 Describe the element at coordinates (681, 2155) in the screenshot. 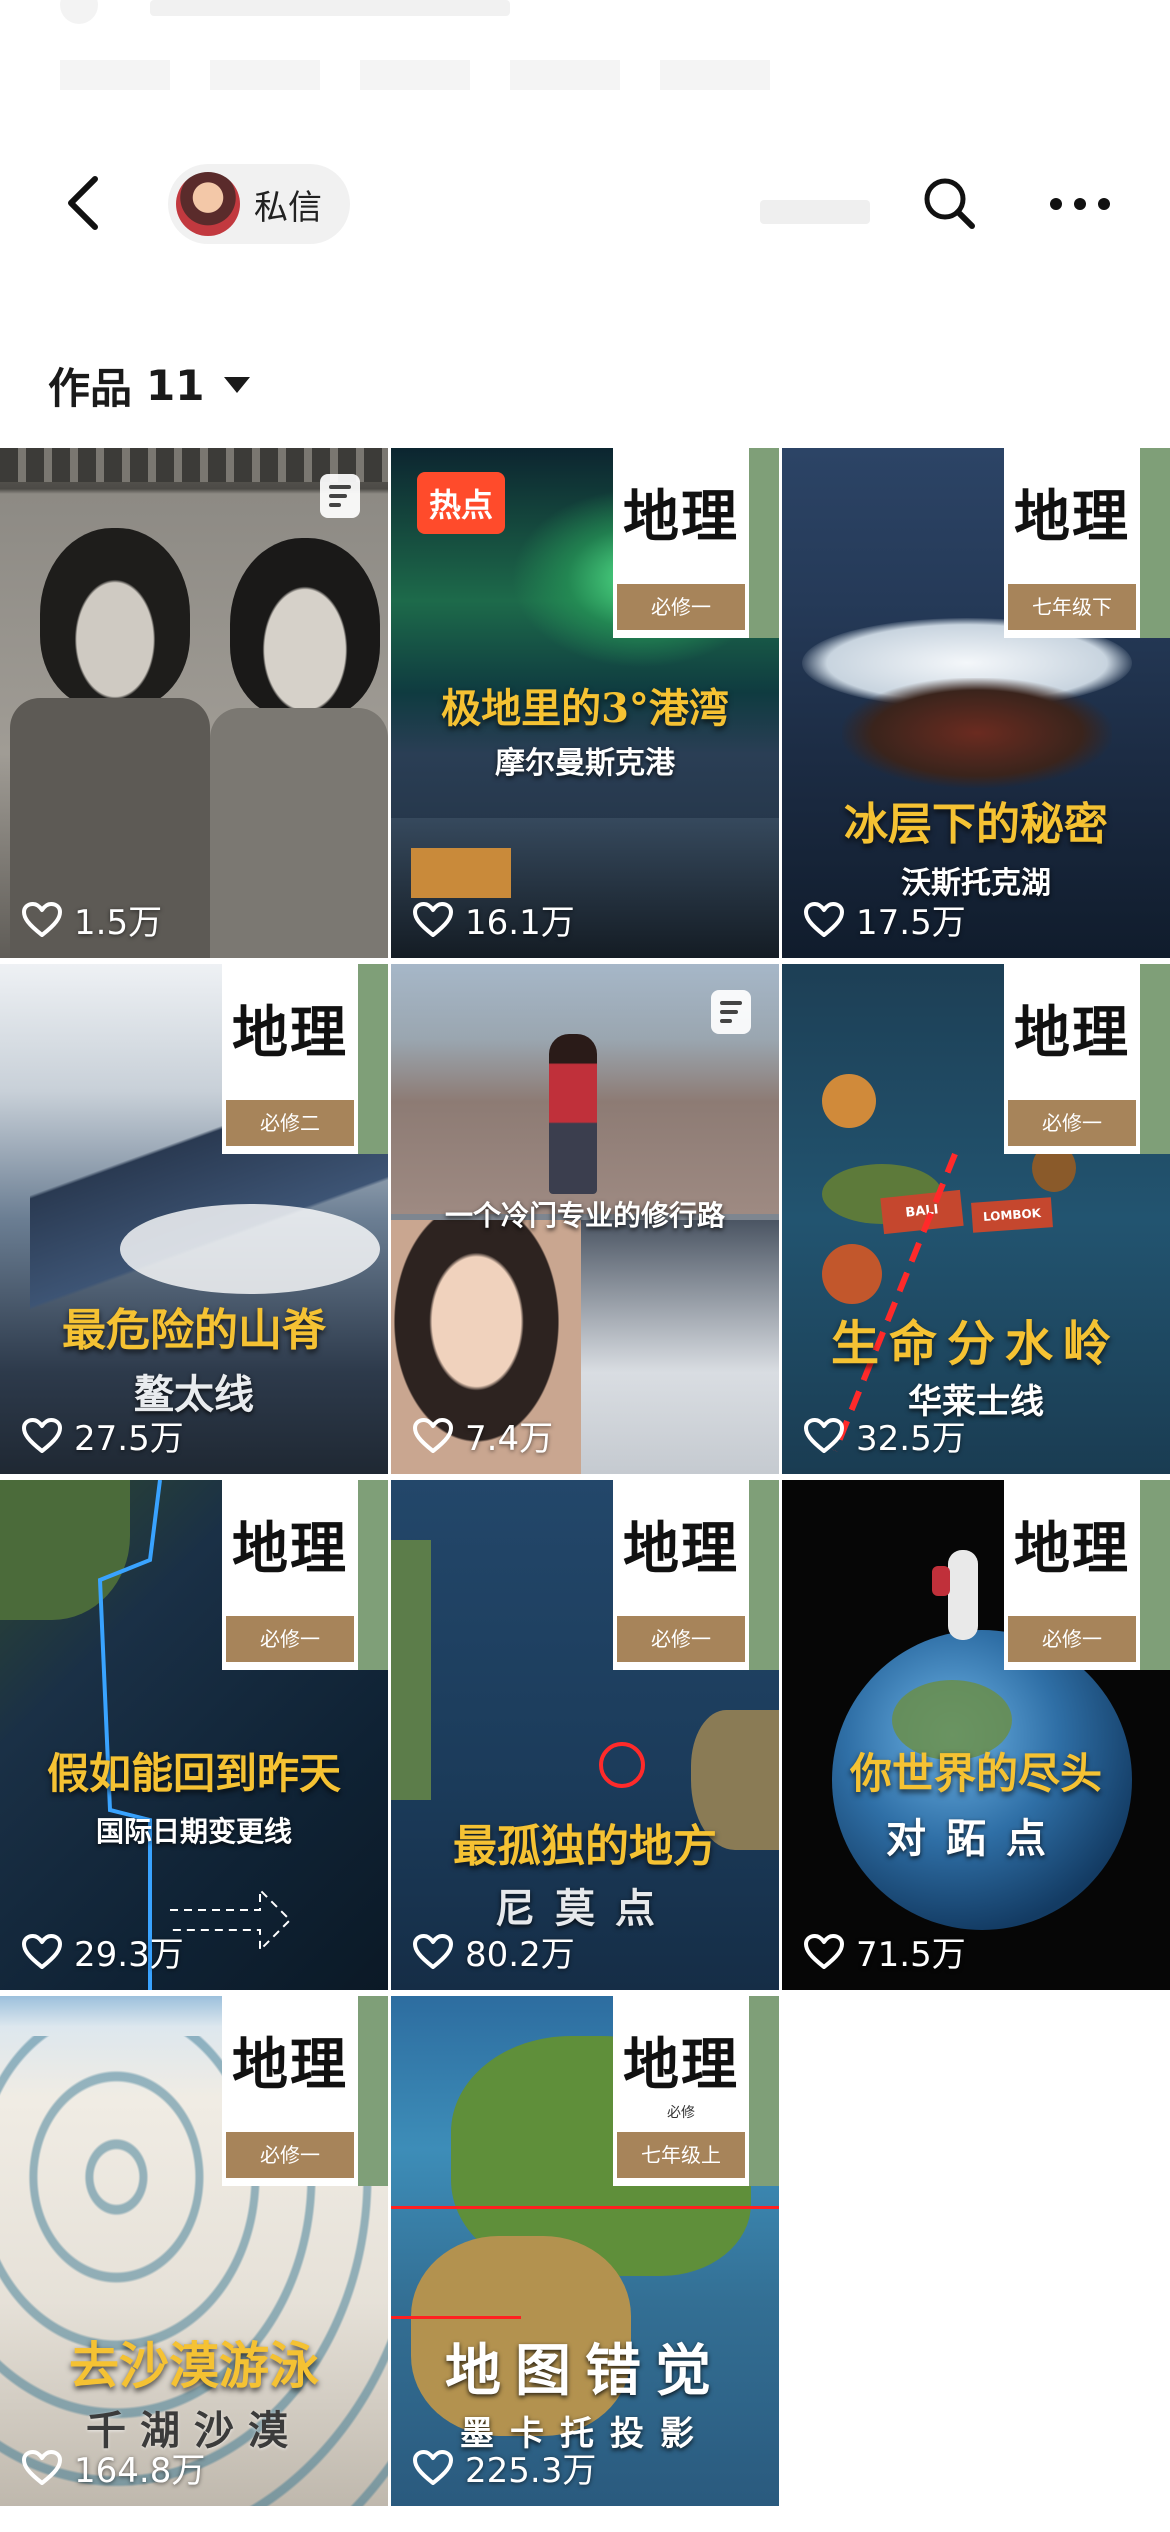

I see `tag-grade: 七年级上` at that location.